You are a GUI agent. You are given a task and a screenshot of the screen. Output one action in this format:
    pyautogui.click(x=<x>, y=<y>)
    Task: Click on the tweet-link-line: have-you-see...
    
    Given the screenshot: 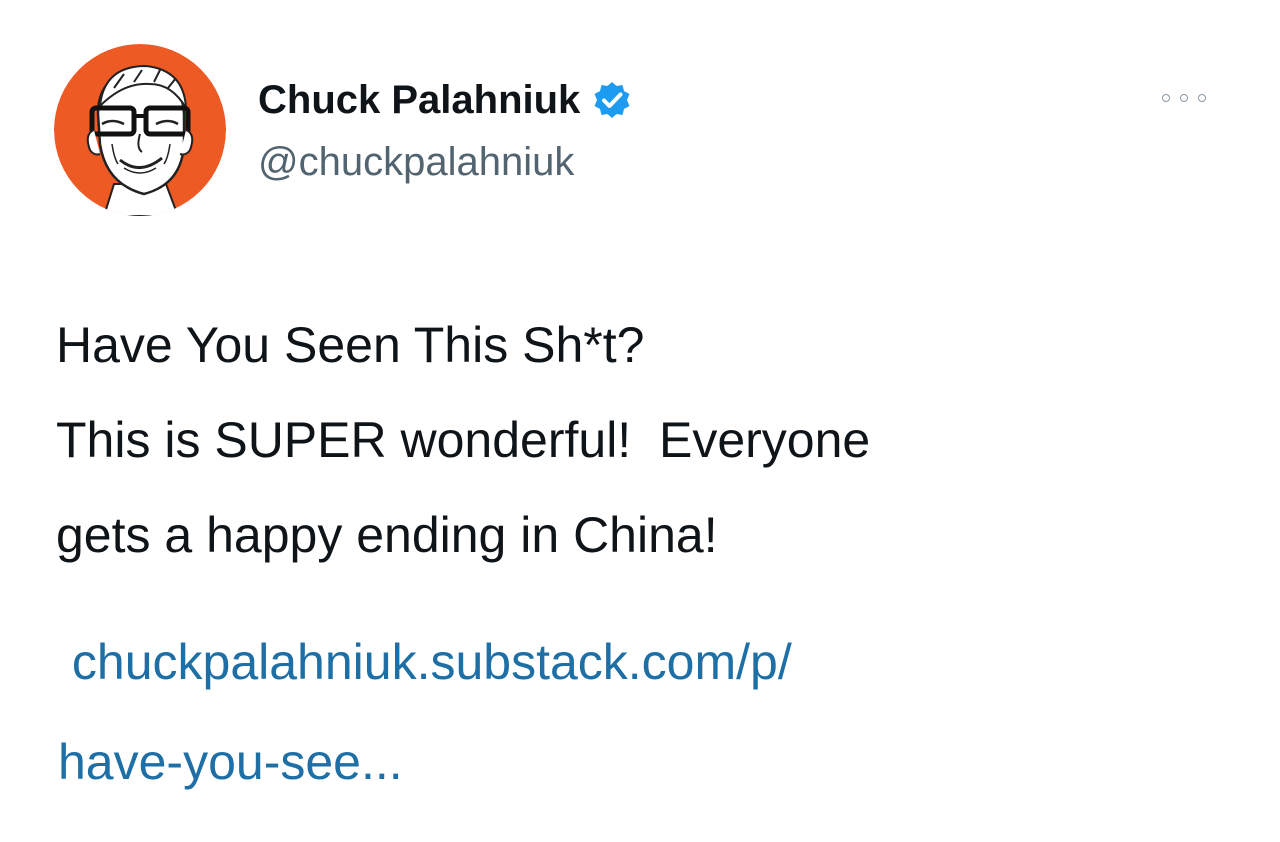 What is the action you would take?
    pyautogui.click(x=230, y=762)
    